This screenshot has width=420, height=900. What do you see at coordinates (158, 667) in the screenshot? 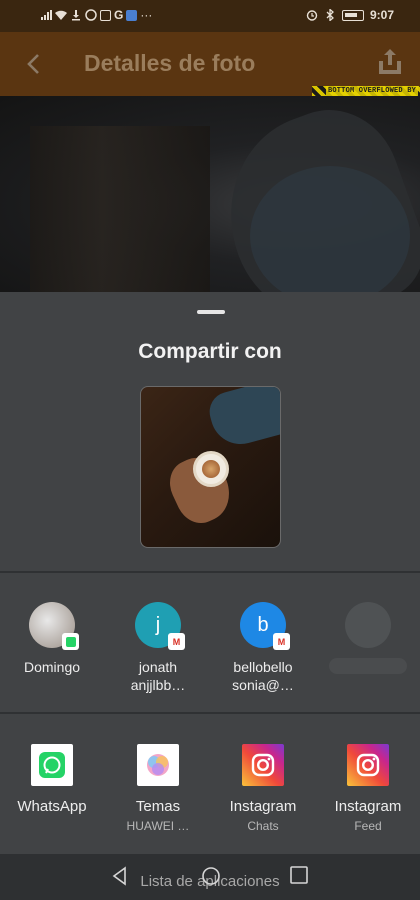
I see `contact-name: jonath` at bounding box center [158, 667].